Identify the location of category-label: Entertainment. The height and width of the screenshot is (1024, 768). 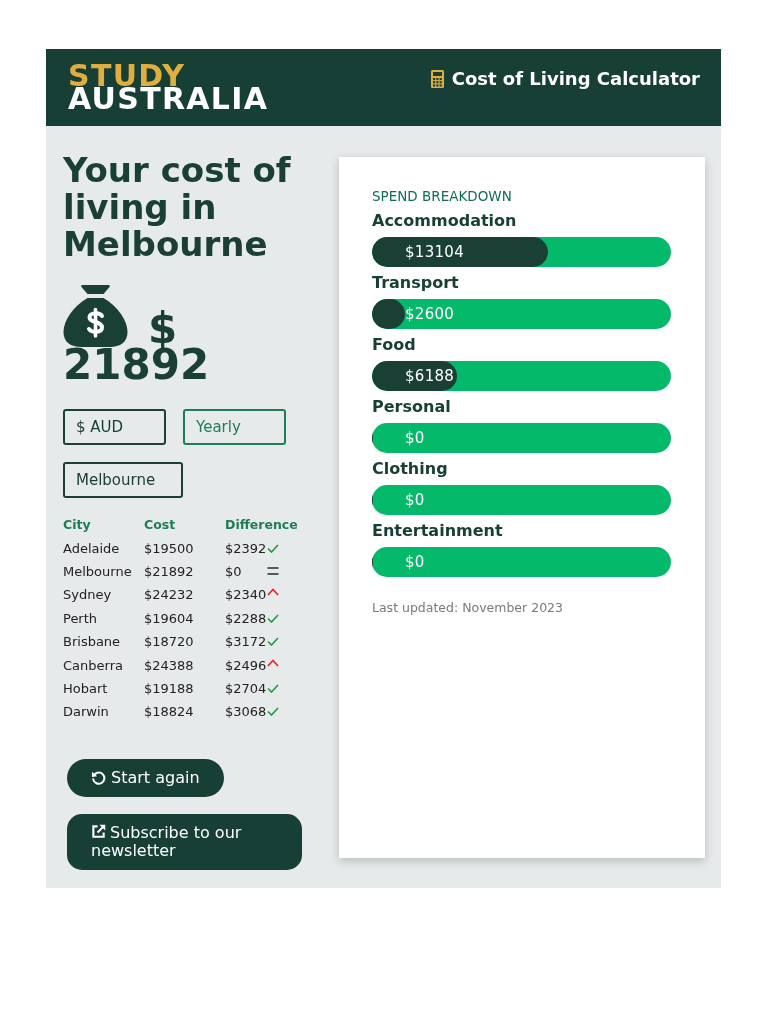
(438, 531).